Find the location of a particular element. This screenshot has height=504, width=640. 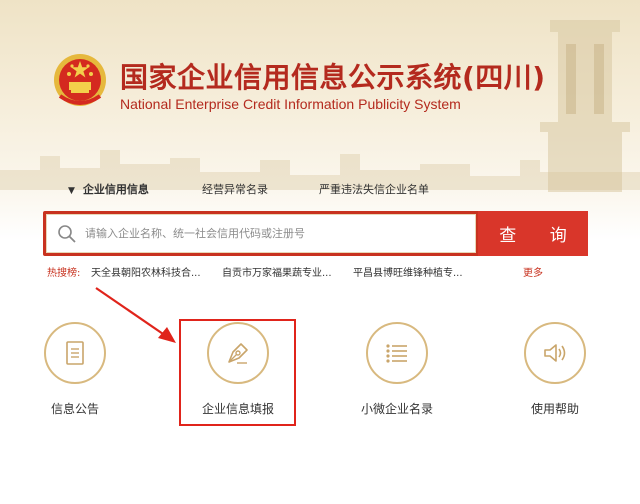

national-emblem-icon is located at coordinates (80, 80).